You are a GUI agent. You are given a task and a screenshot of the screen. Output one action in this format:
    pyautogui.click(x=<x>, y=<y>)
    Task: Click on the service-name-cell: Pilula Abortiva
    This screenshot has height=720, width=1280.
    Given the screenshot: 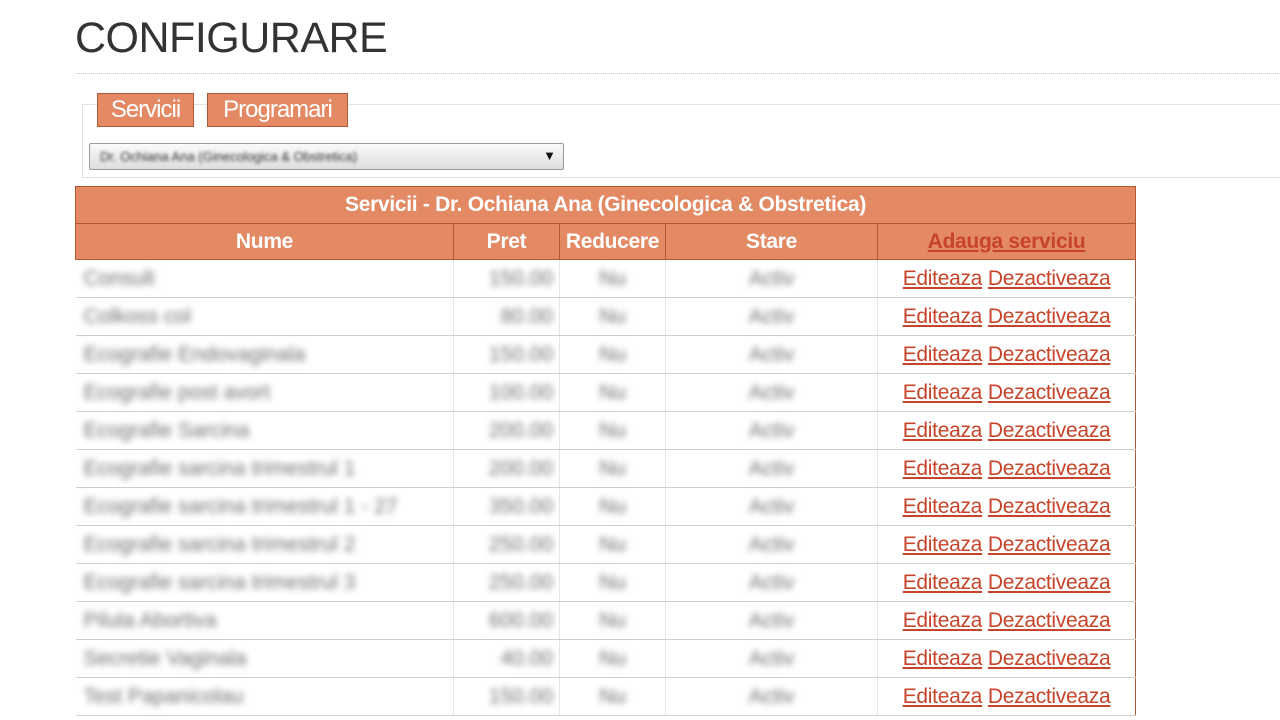 What is the action you would take?
    pyautogui.click(x=264, y=620)
    